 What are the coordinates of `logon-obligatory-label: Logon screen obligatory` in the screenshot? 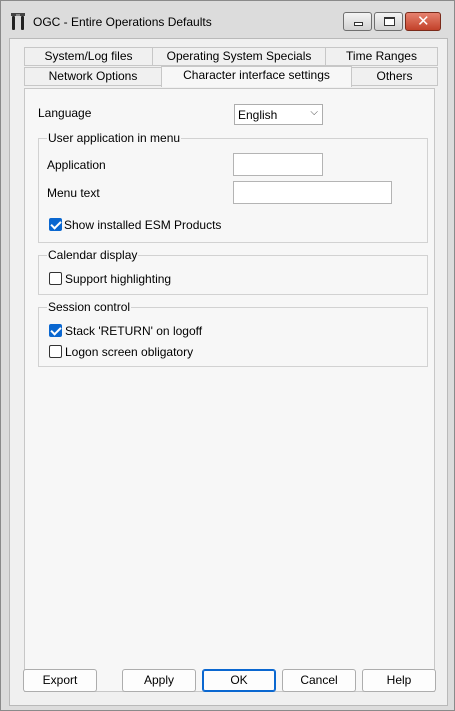 It's located at (129, 352).